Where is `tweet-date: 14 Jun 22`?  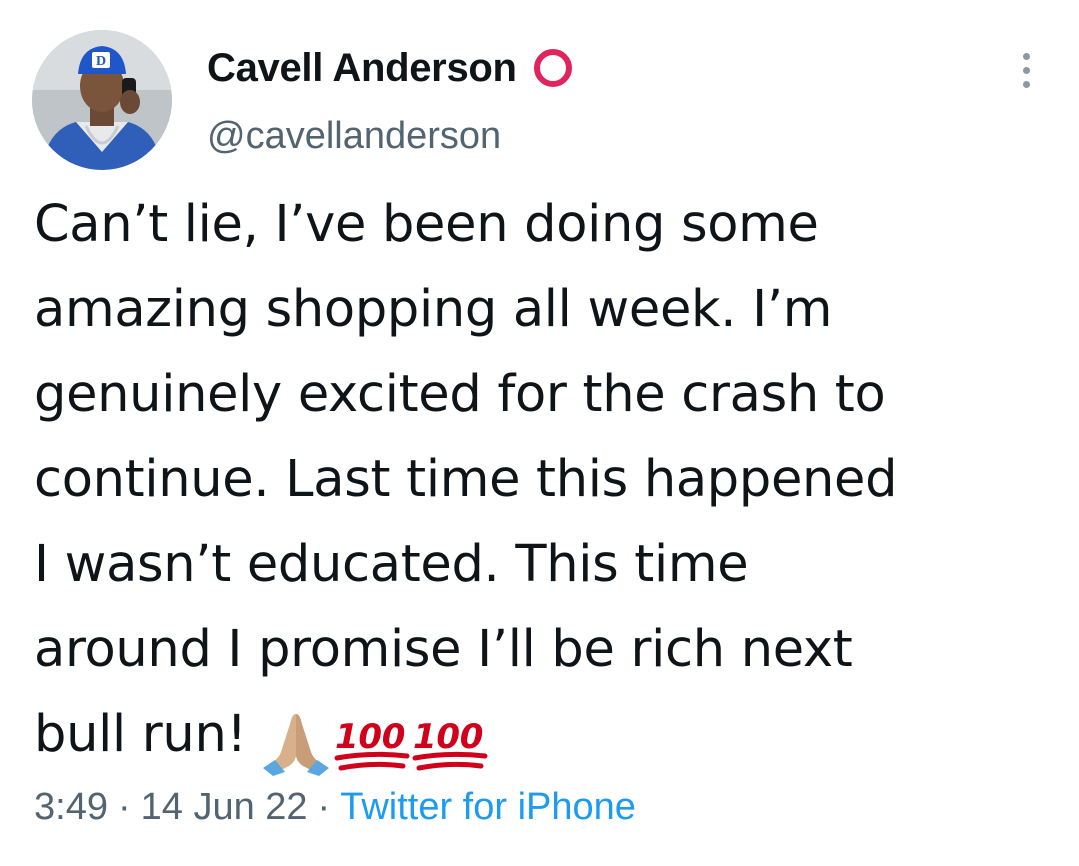
tweet-date: 14 Jun 22 is located at coordinates (224, 807).